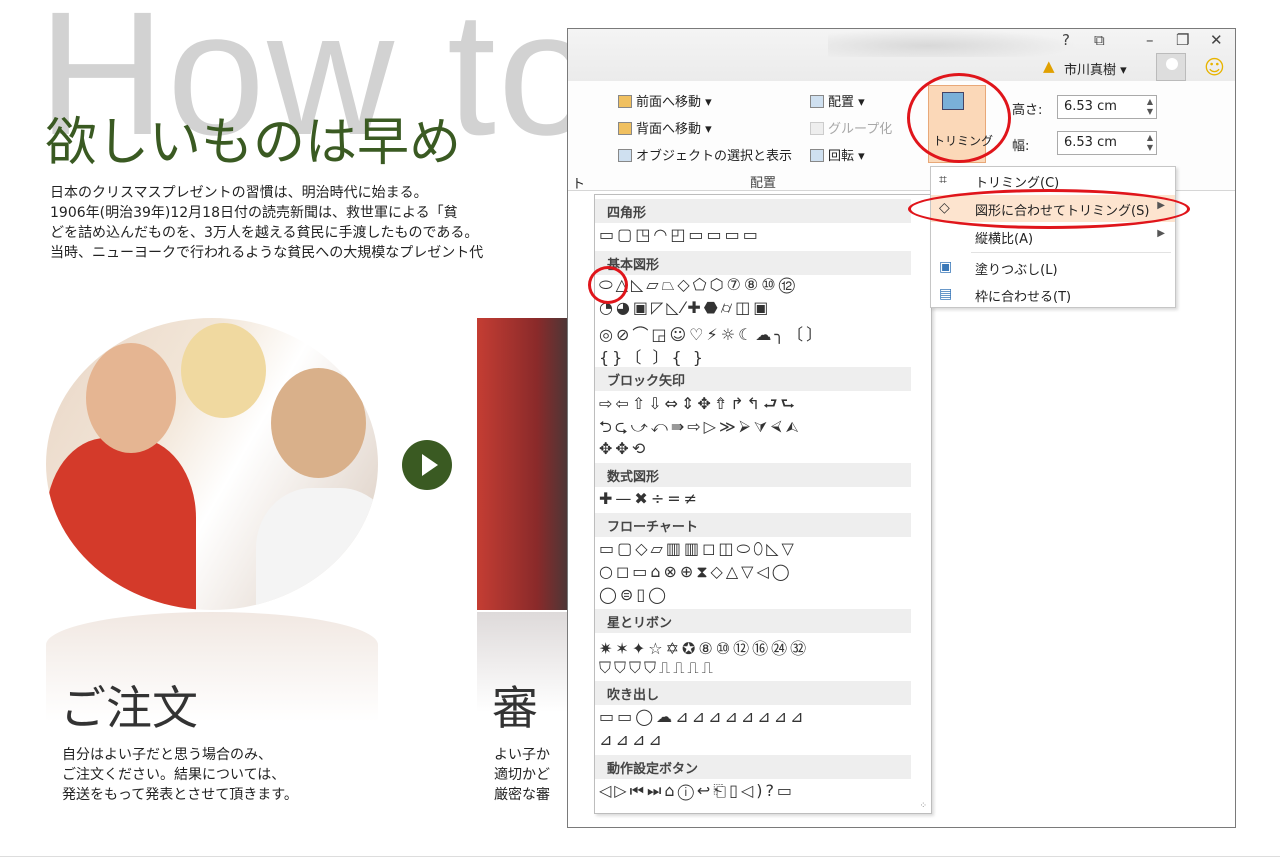 The image size is (1280, 857). Describe the element at coordinates (1150, 40) in the screenshot. I see `minimize-icon: –` at that location.